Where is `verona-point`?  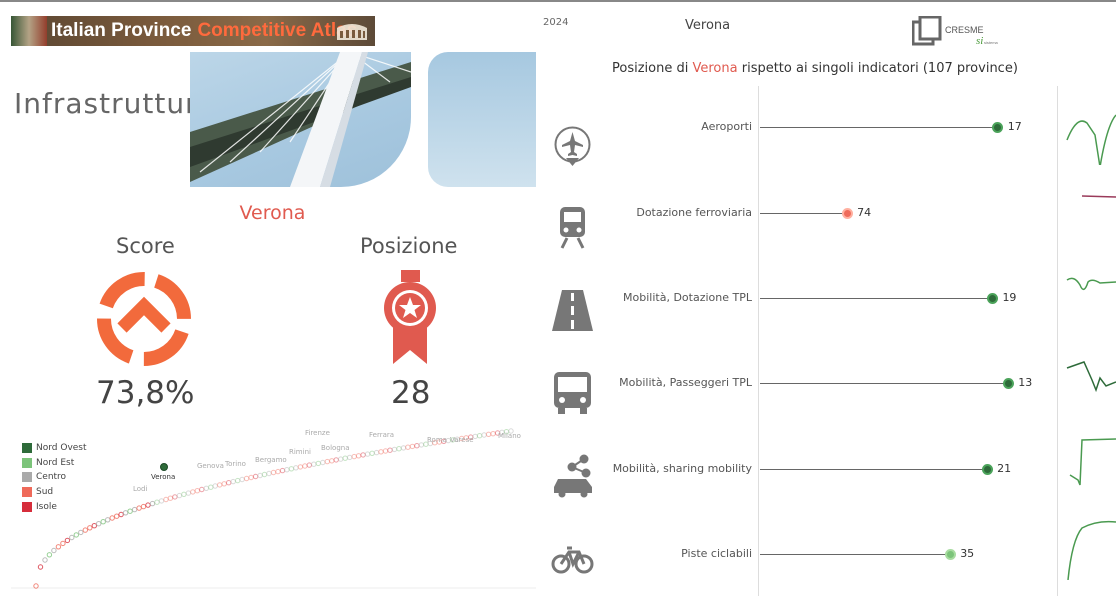 verona-point is located at coordinates (164, 467).